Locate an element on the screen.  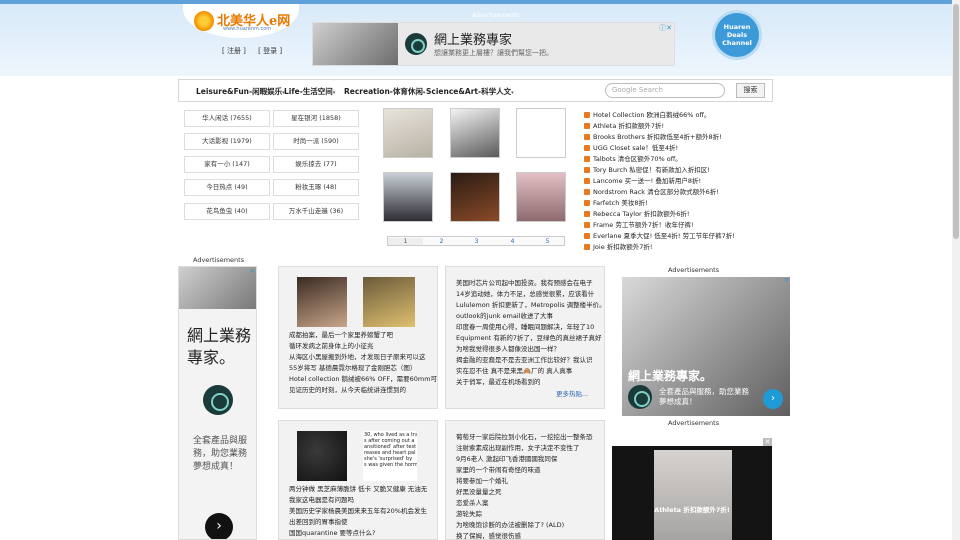
deal-link: Tory Burch 私密促！有新款加入折扣区! is located at coordinates (647, 169).